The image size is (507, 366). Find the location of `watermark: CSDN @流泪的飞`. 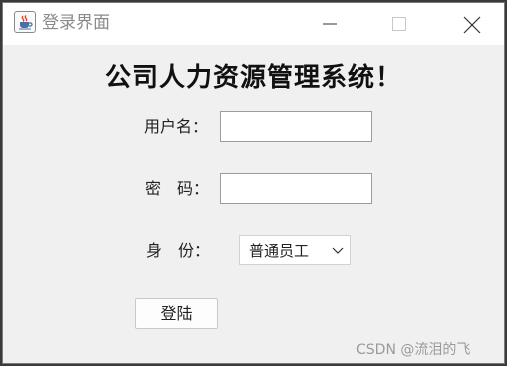

watermark: CSDN @流泪的飞 is located at coordinates (413, 350).